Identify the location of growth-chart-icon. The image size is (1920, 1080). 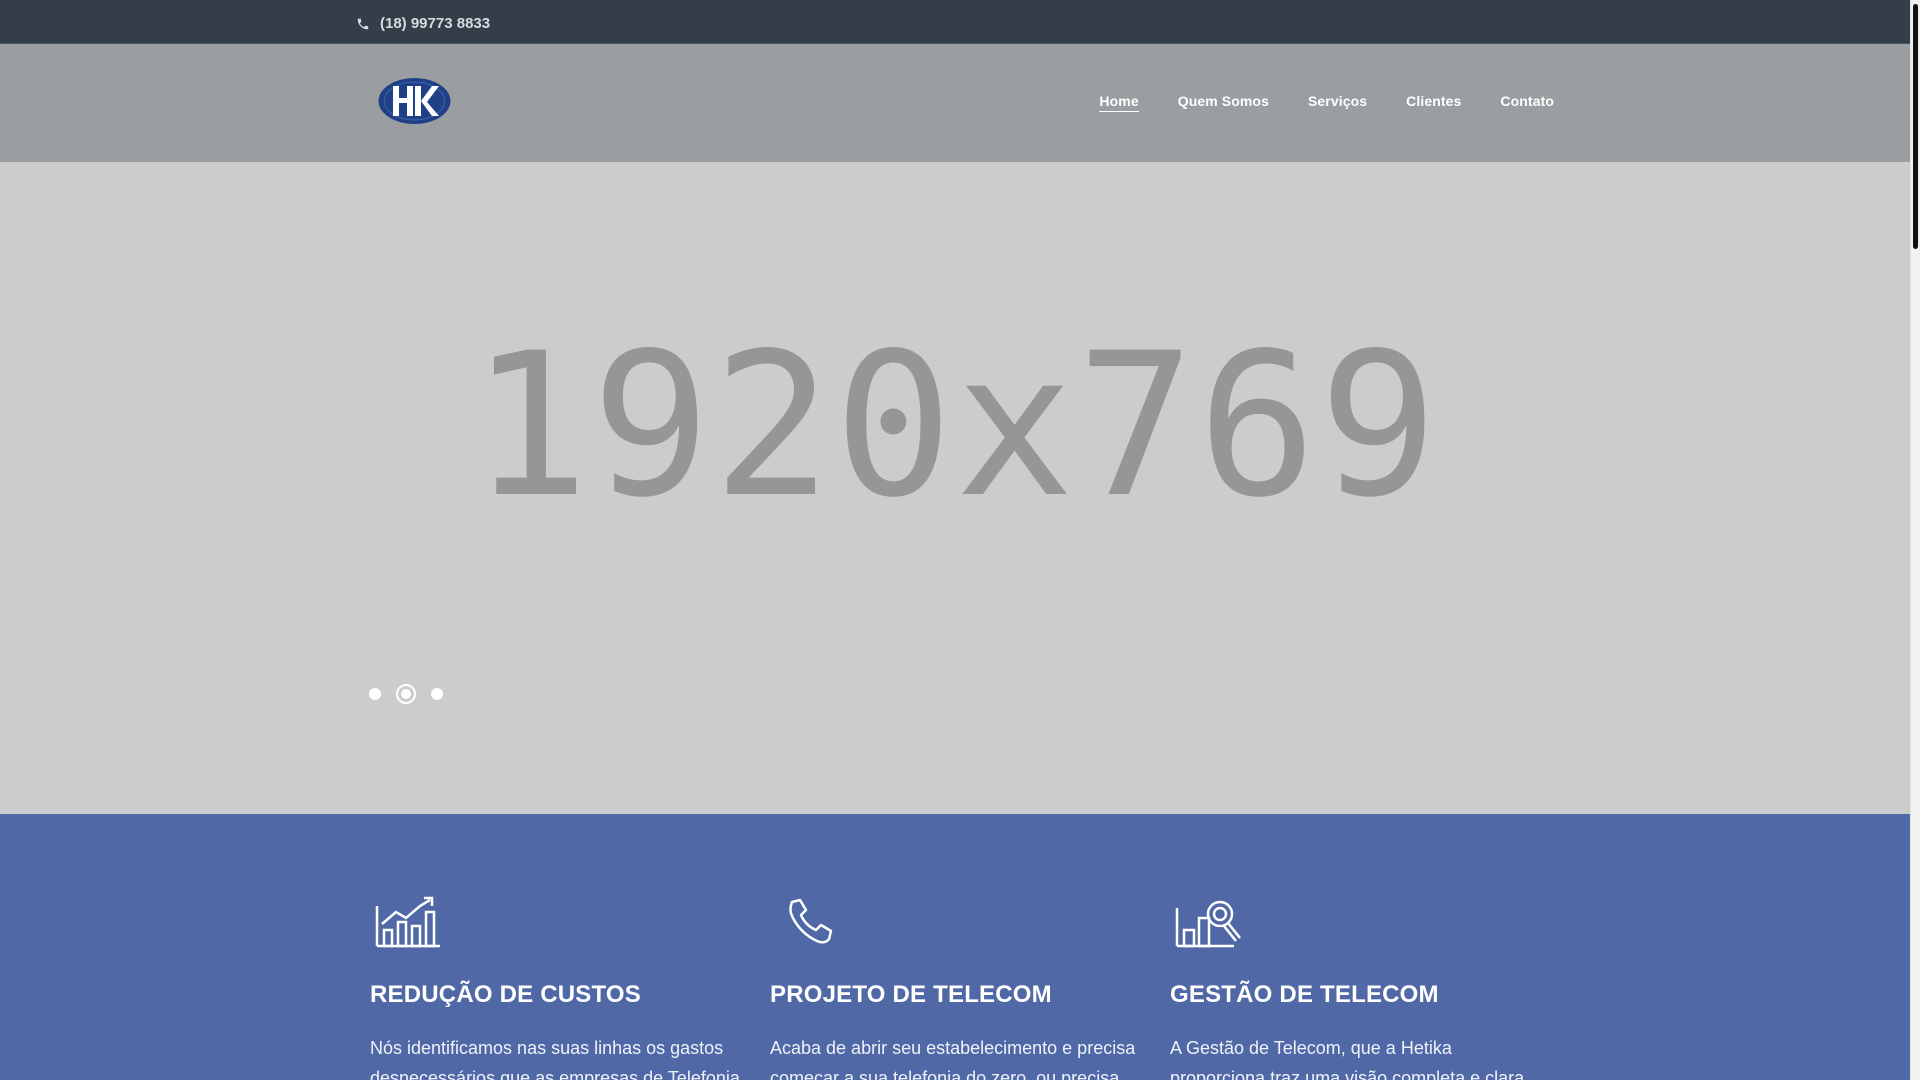
(407, 922).